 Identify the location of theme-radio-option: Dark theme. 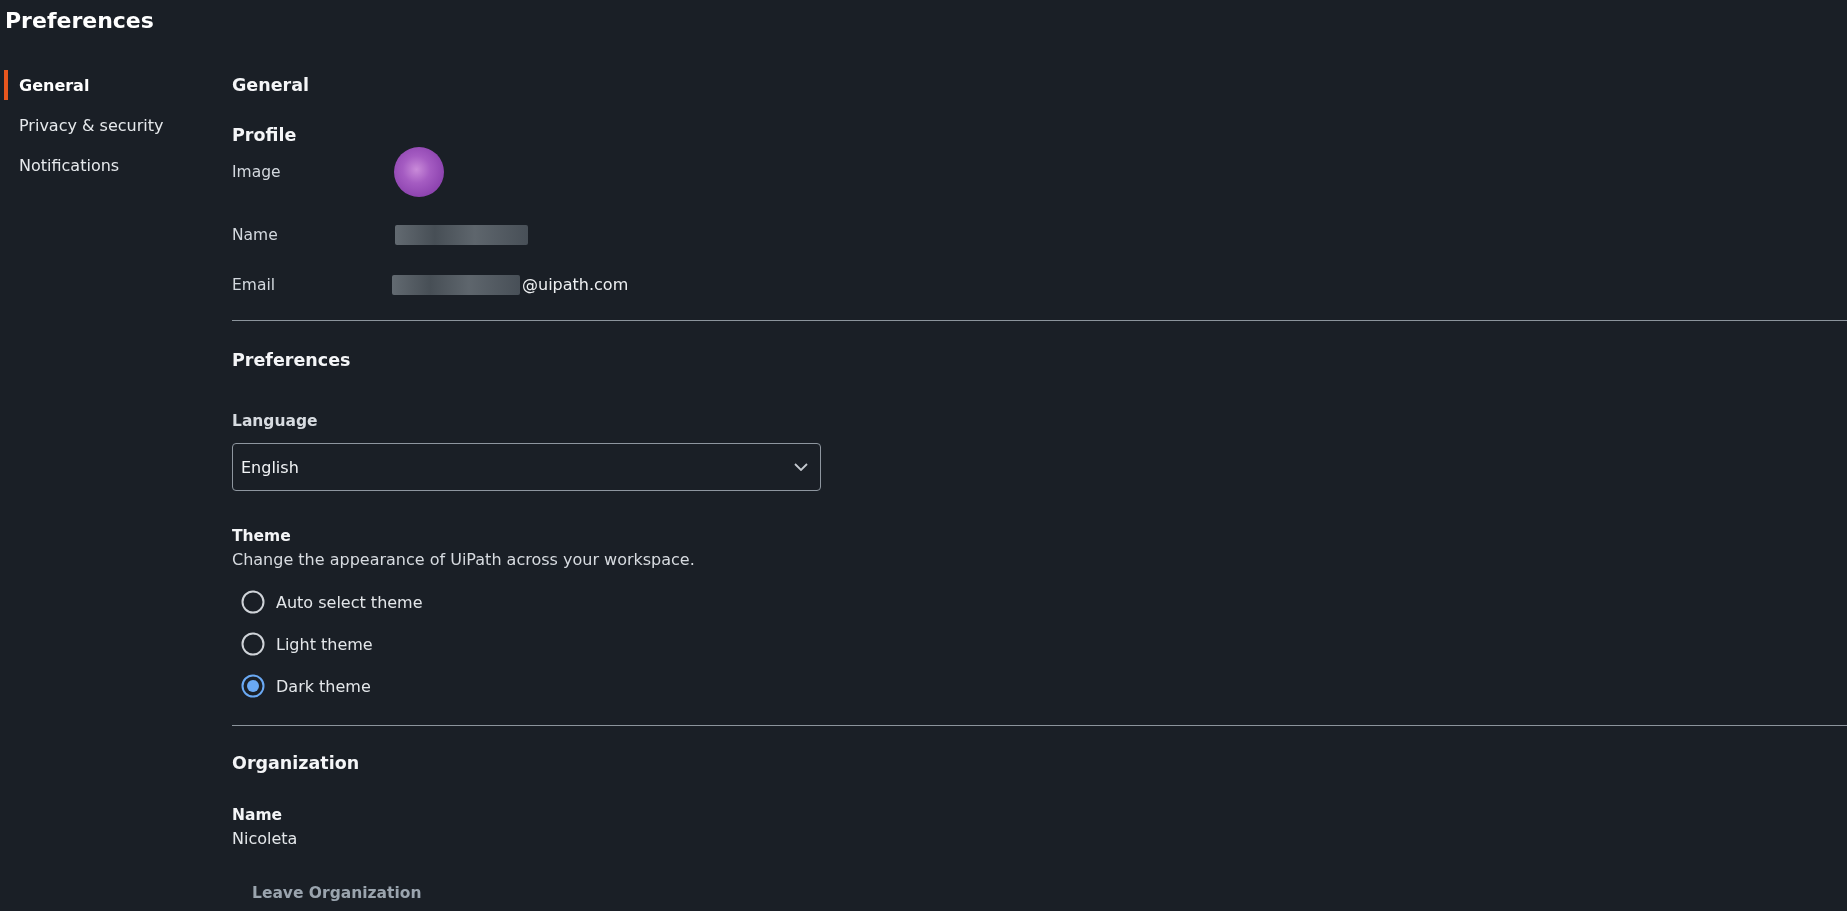
(301, 686).